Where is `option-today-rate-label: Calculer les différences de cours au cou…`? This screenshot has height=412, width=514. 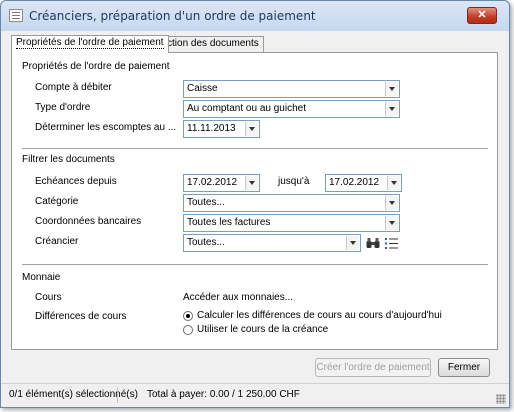
option-today-rate-label: Calculer les différences de cours au cou… is located at coordinates (319, 315).